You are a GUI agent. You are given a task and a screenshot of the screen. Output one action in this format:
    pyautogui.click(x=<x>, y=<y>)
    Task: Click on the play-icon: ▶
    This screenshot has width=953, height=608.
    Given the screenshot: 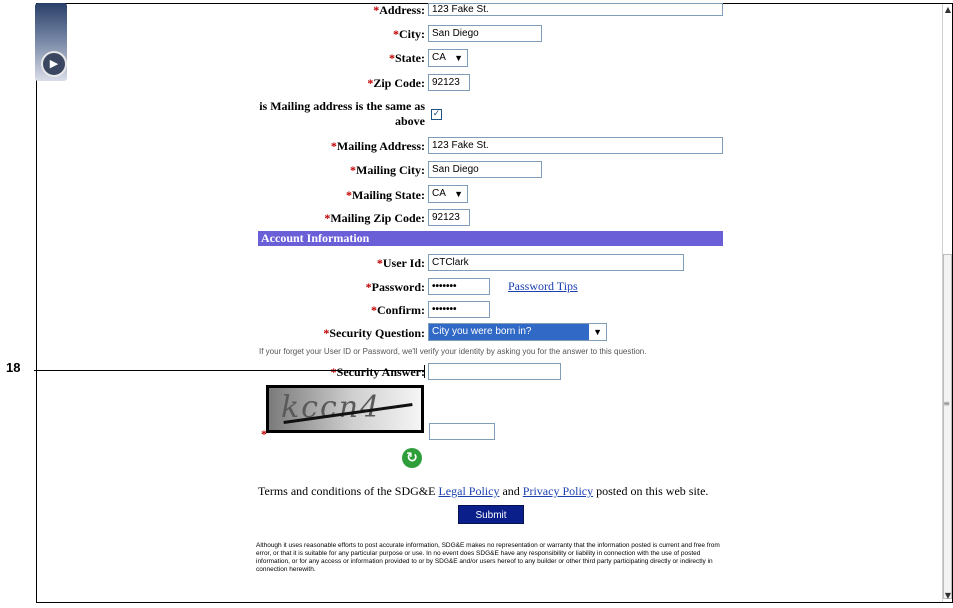 What is the action you would take?
    pyautogui.click(x=54, y=64)
    